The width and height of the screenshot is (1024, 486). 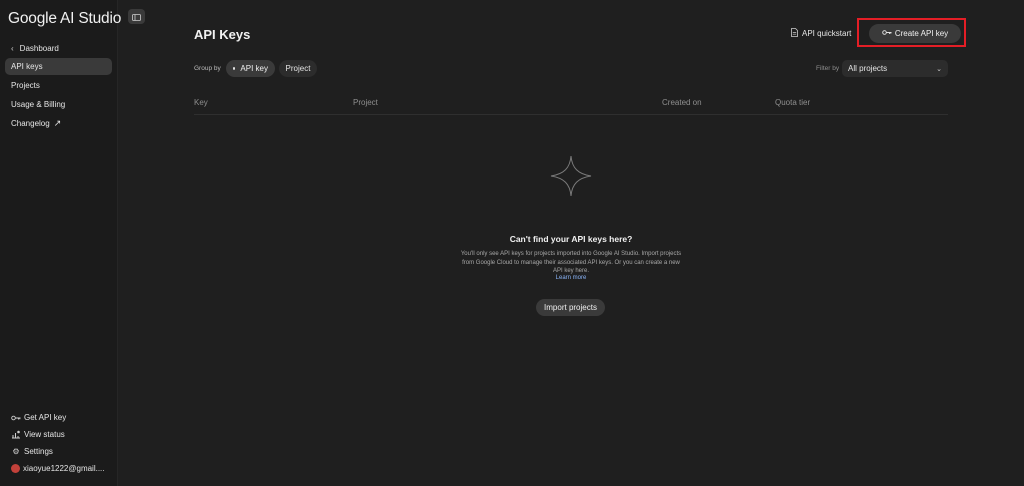 What do you see at coordinates (16, 435) in the screenshot?
I see `status-icon` at bounding box center [16, 435].